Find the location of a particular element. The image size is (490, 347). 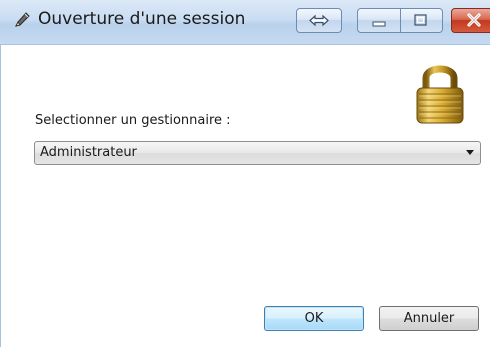

minimize-button is located at coordinates (379, 20).